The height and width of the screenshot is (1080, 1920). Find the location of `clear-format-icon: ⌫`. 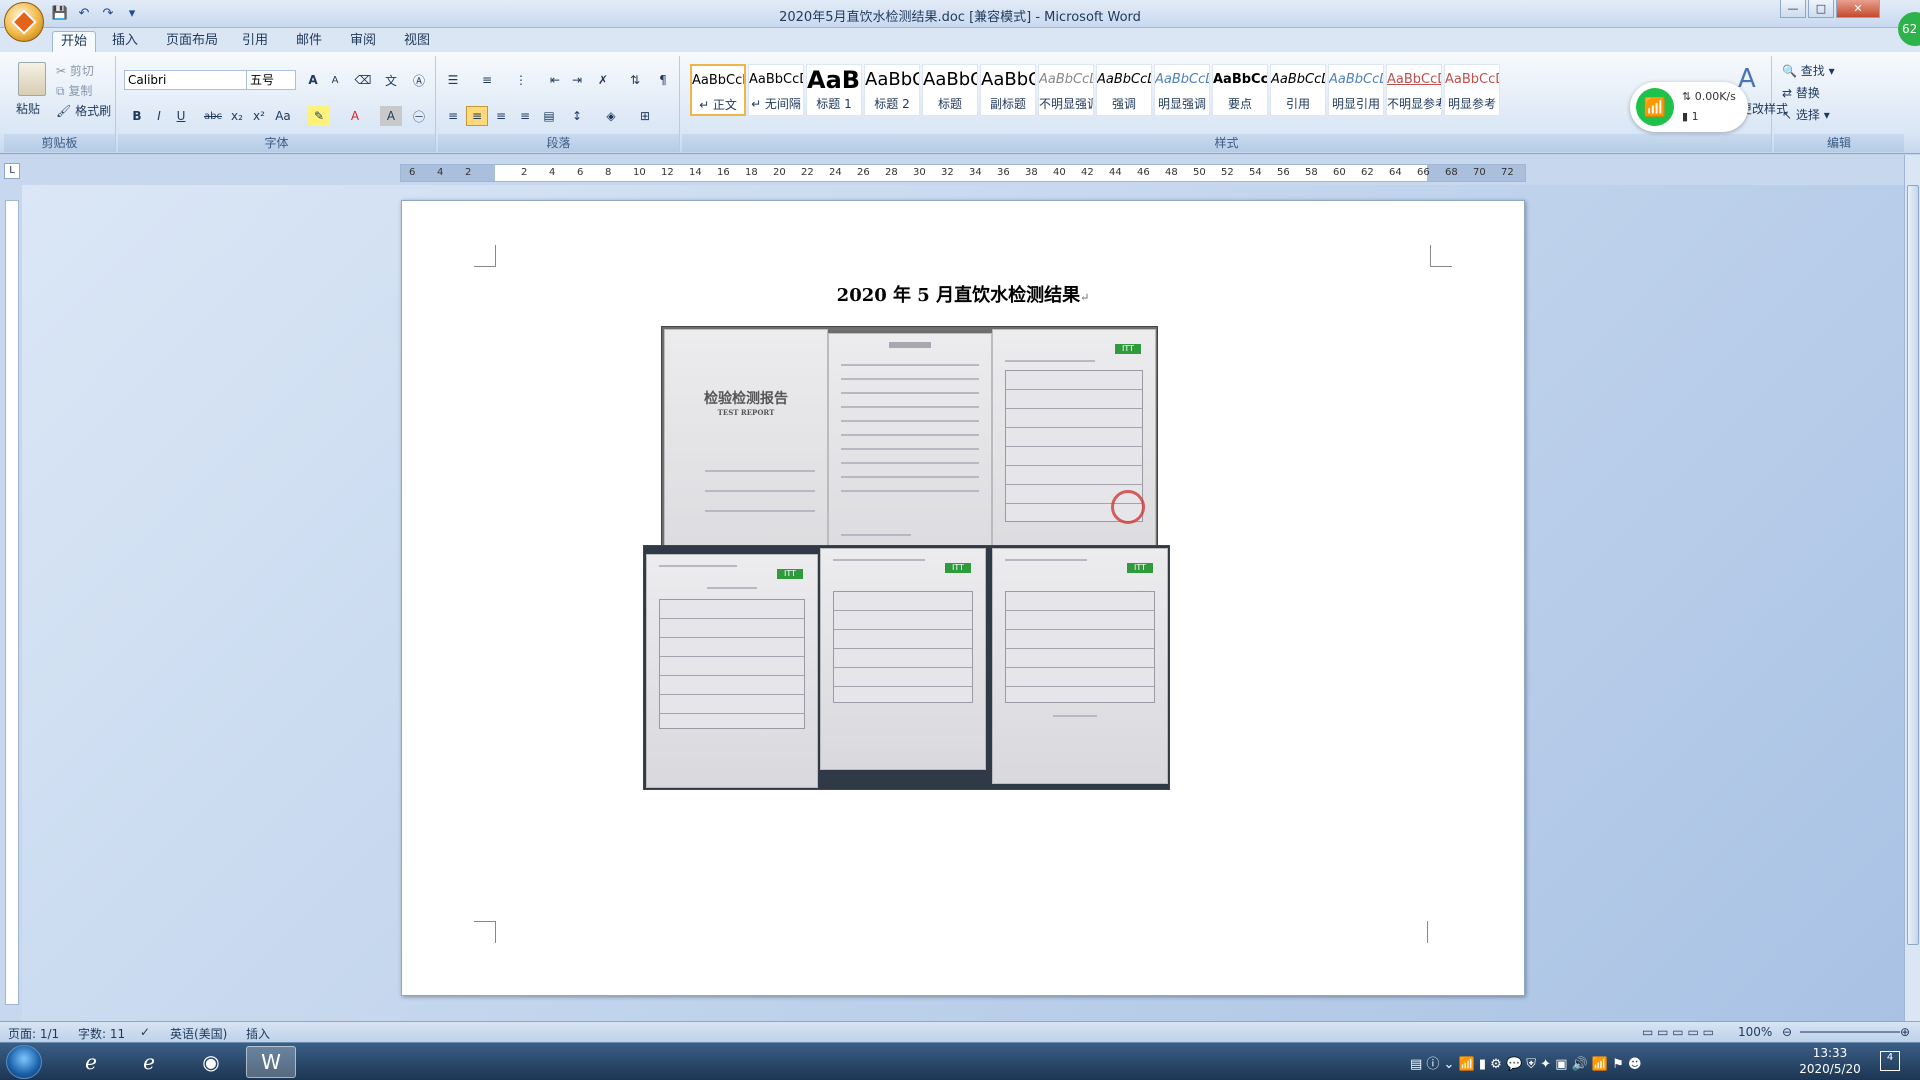

clear-format-icon: ⌫ is located at coordinates (363, 80).